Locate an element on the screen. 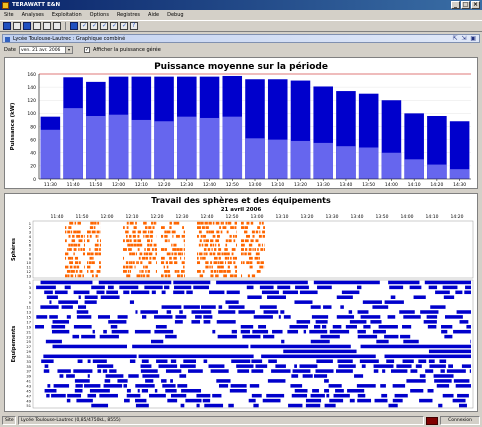 The image size is (482, 427). menu-debug: Debug is located at coordinates (175, 15).